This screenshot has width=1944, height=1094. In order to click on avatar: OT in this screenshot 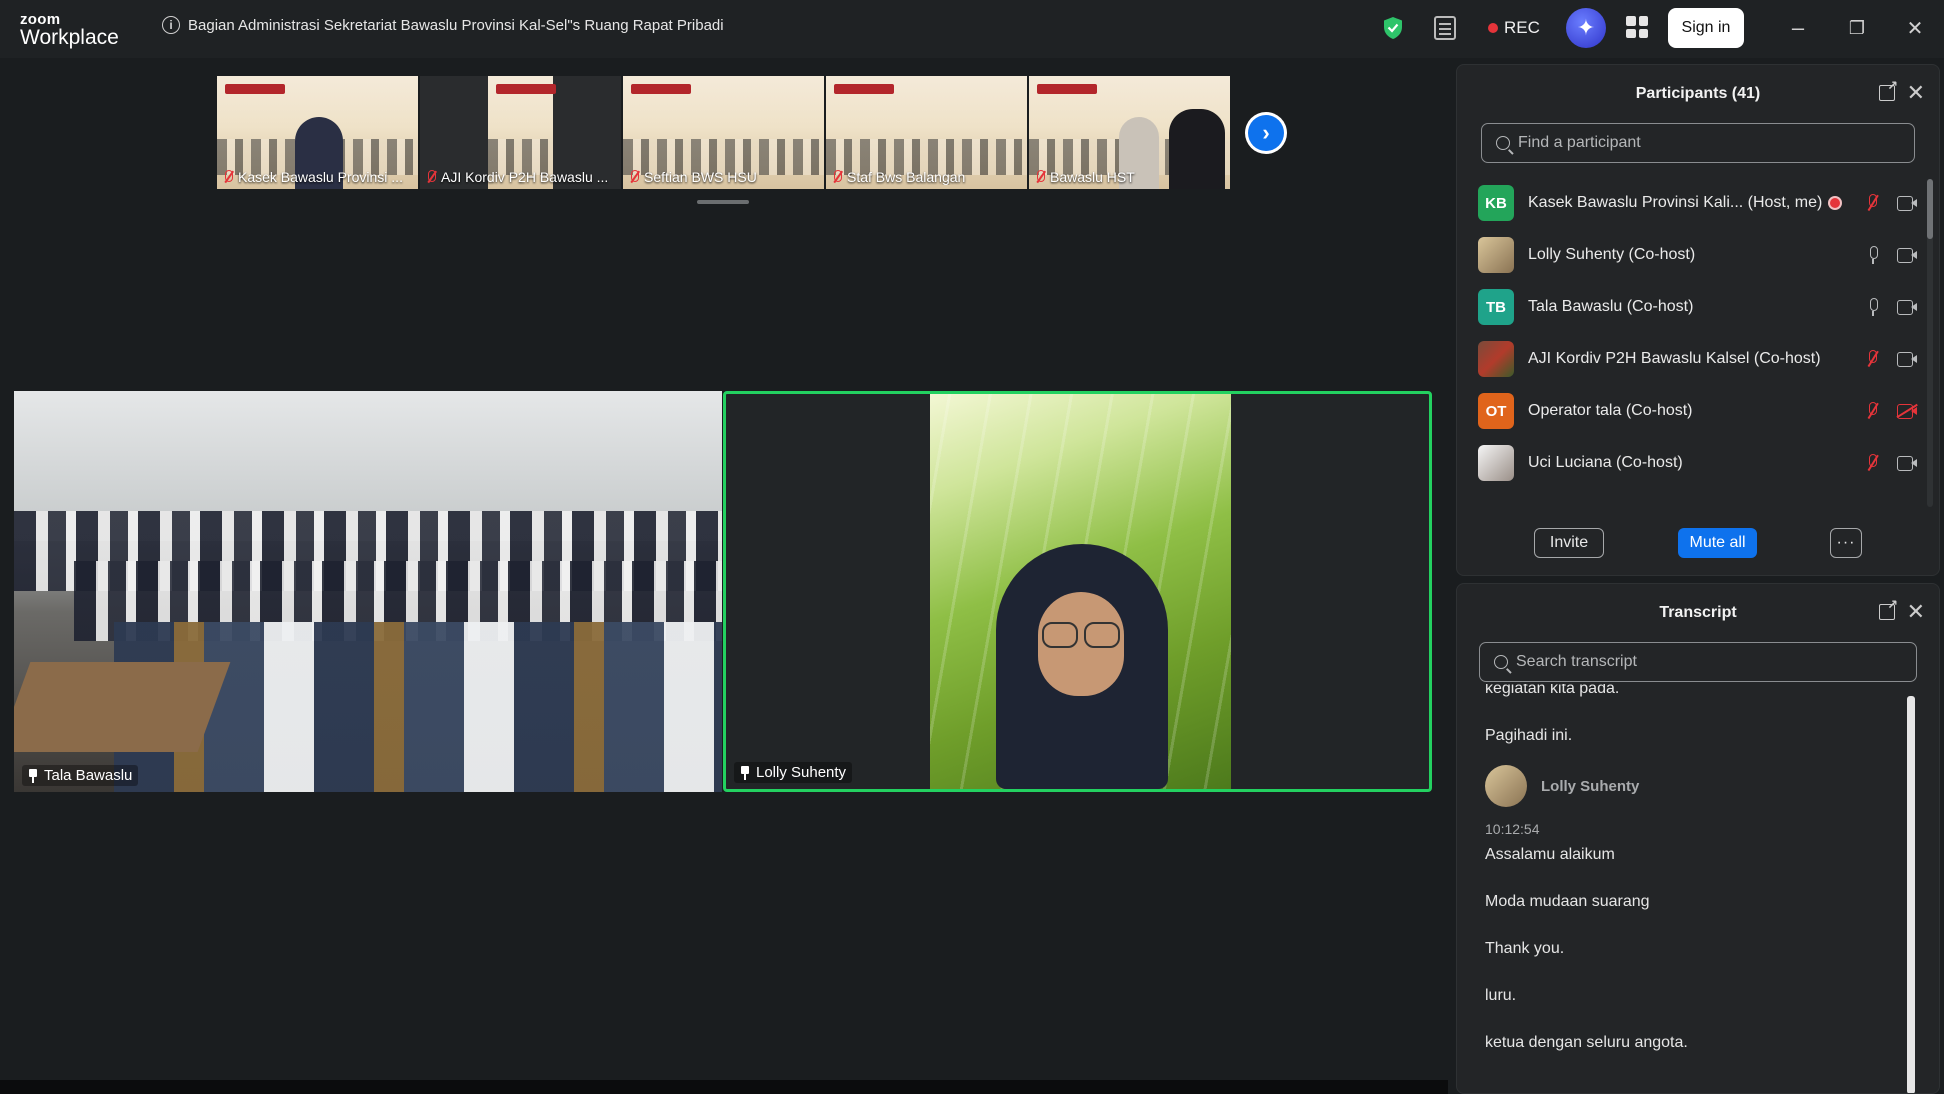, I will do `click(1496, 411)`.